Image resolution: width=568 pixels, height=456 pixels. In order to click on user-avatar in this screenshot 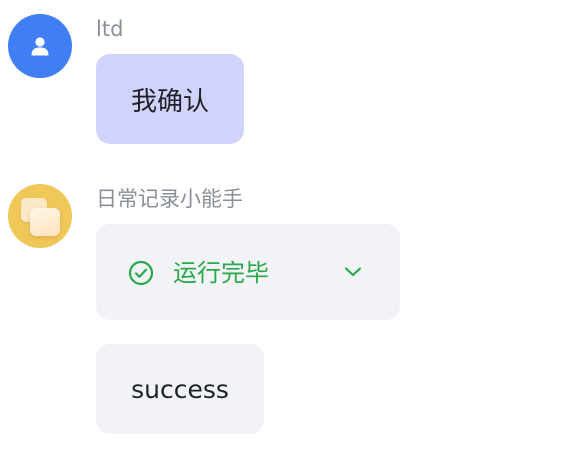, I will do `click(40, 46)`.